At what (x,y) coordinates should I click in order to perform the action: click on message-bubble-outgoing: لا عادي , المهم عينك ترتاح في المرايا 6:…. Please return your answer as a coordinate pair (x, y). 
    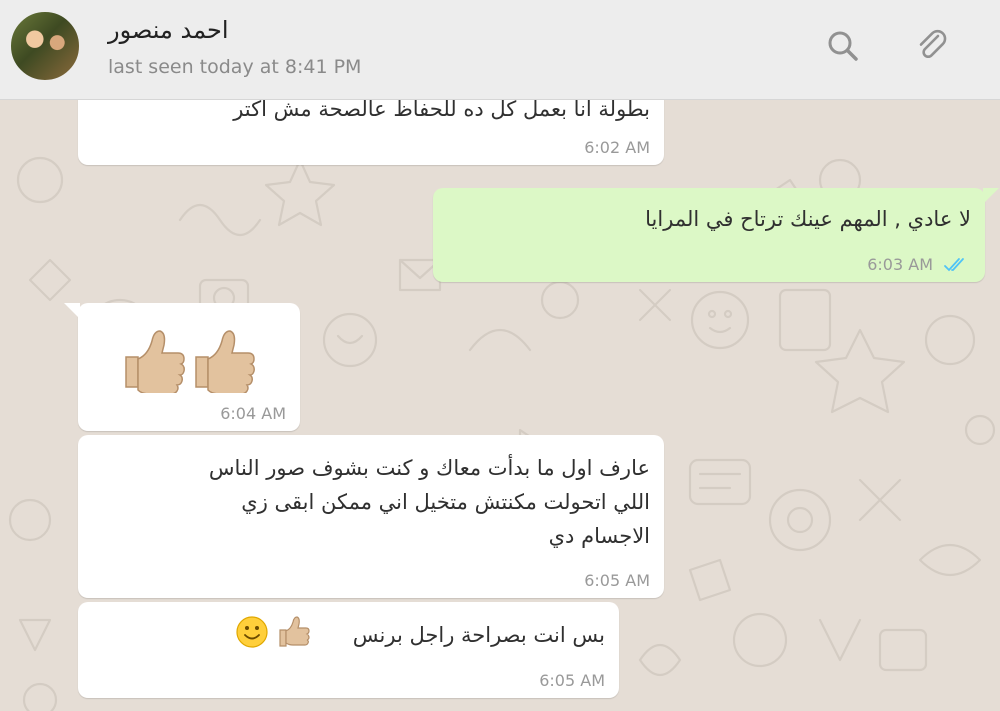
    Looking at the image, I should click on (716, 235).